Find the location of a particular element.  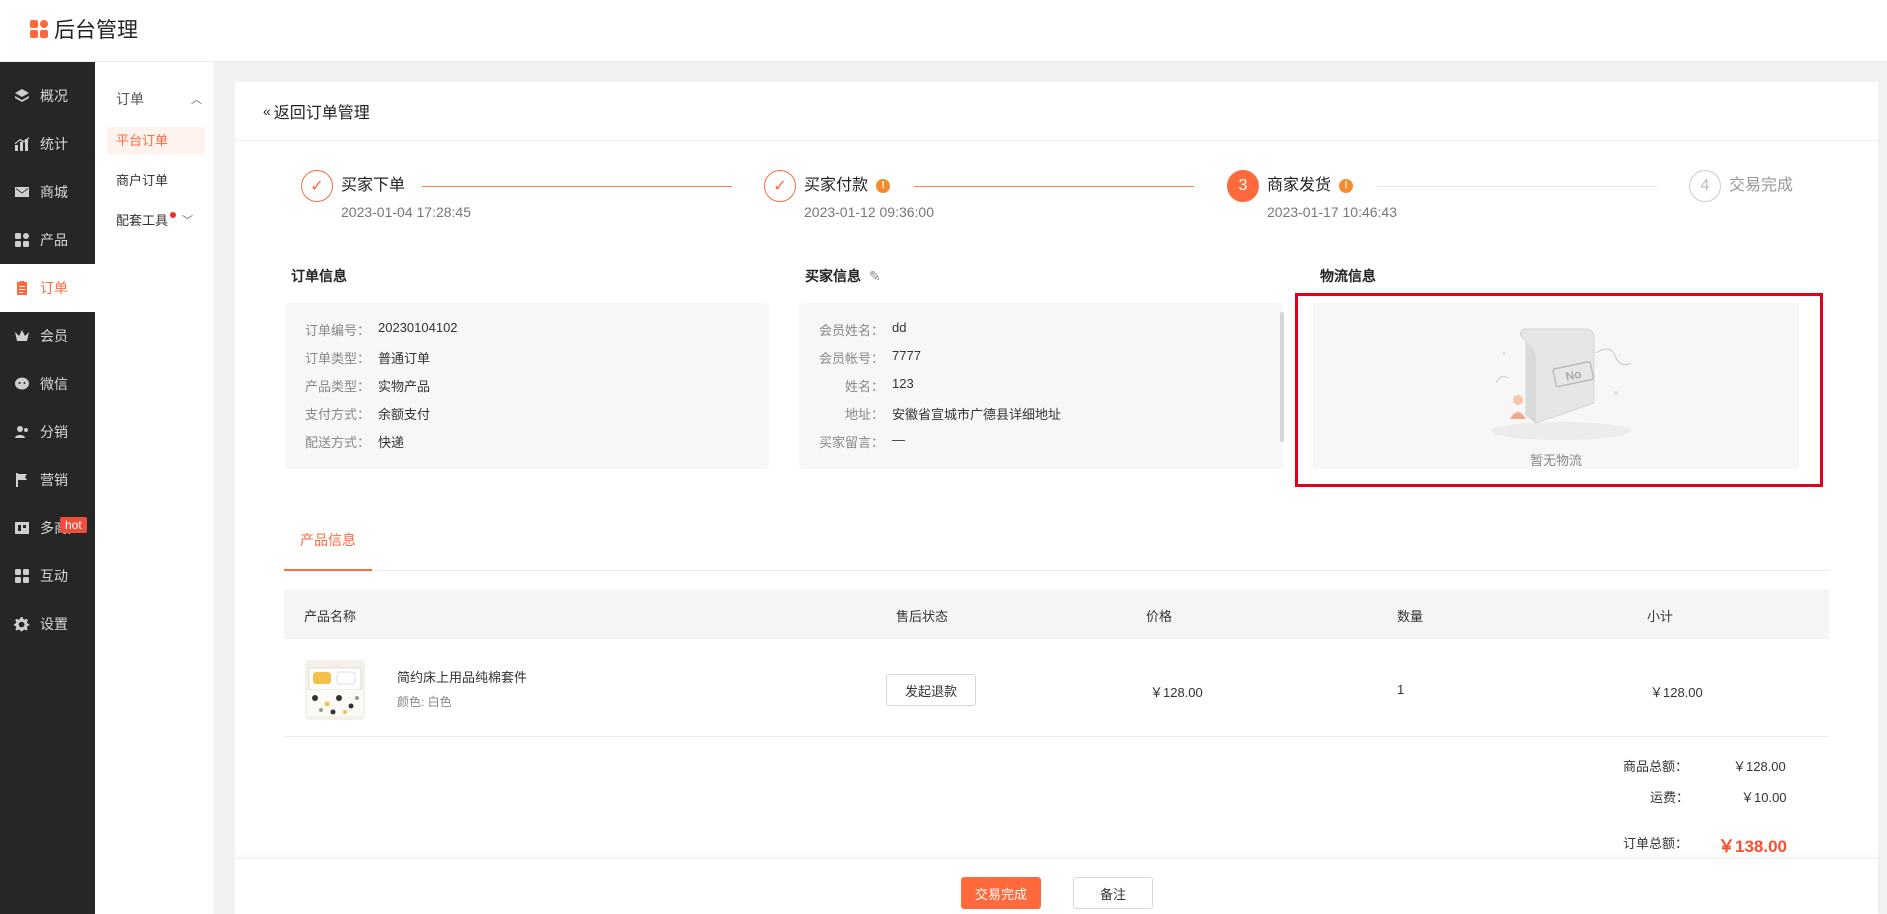

back-link-label: 返回订单管理 is located at coordinates (321, 113).